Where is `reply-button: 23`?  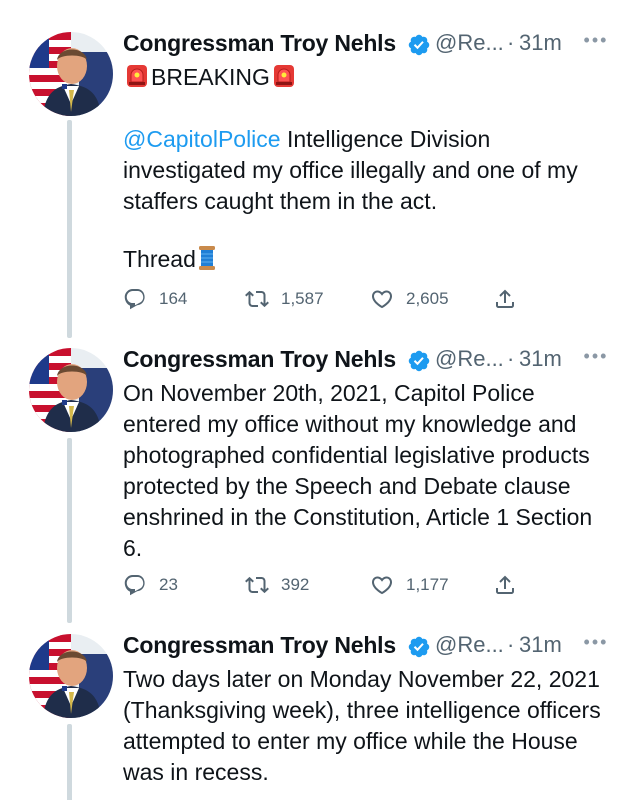
reply-button: 23 is located at coordinates (150, 585).